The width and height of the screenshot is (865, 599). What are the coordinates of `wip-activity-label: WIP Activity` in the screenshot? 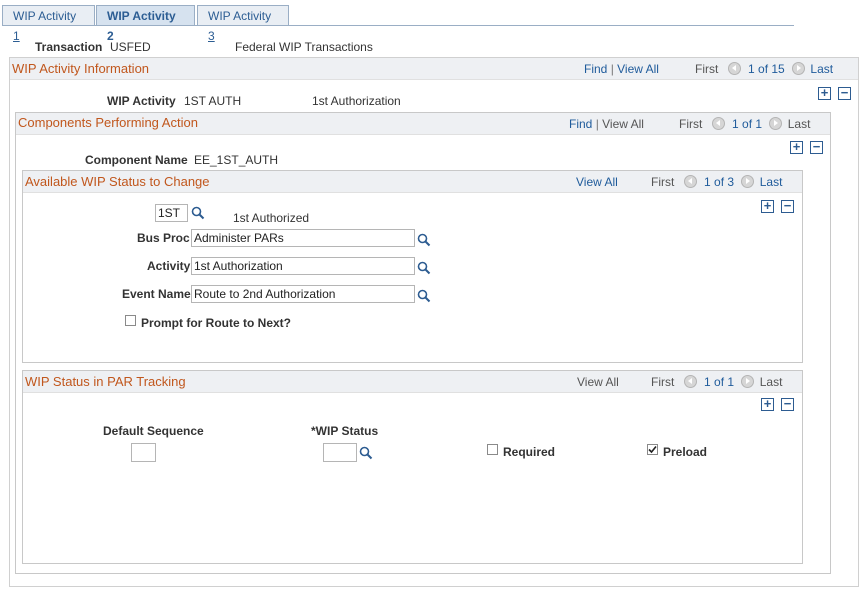 It's located at (141, 101).